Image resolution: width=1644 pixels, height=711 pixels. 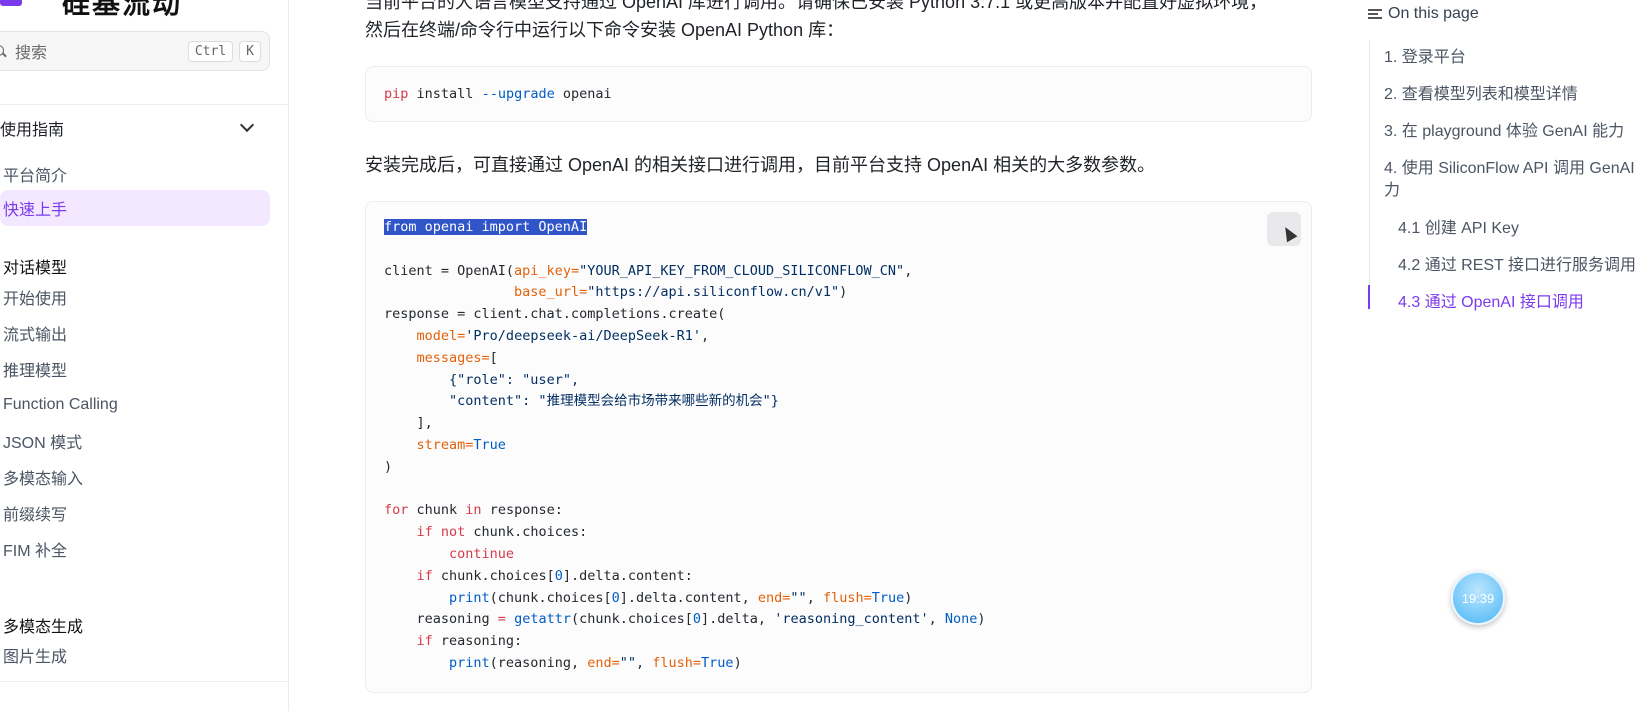 I want to click on toc-active-indicator, so click(x=1369, y=297).